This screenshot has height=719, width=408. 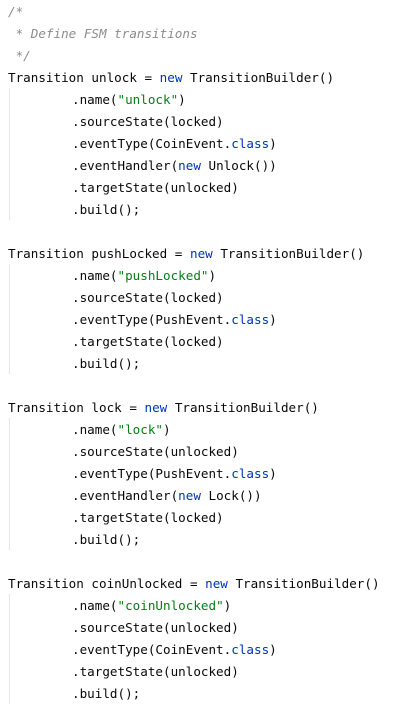 I want to click on code-line-call: .name("coinUnlocked"), so click(x=119, y=606).